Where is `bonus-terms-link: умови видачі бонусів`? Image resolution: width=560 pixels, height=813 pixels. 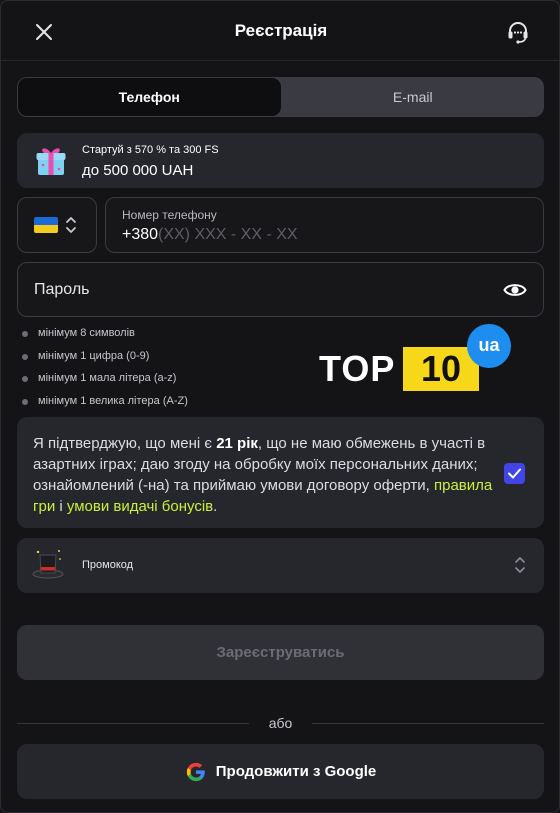 bonus-terms-link: умови видачі бонусів is located at coordinates (140, 506).